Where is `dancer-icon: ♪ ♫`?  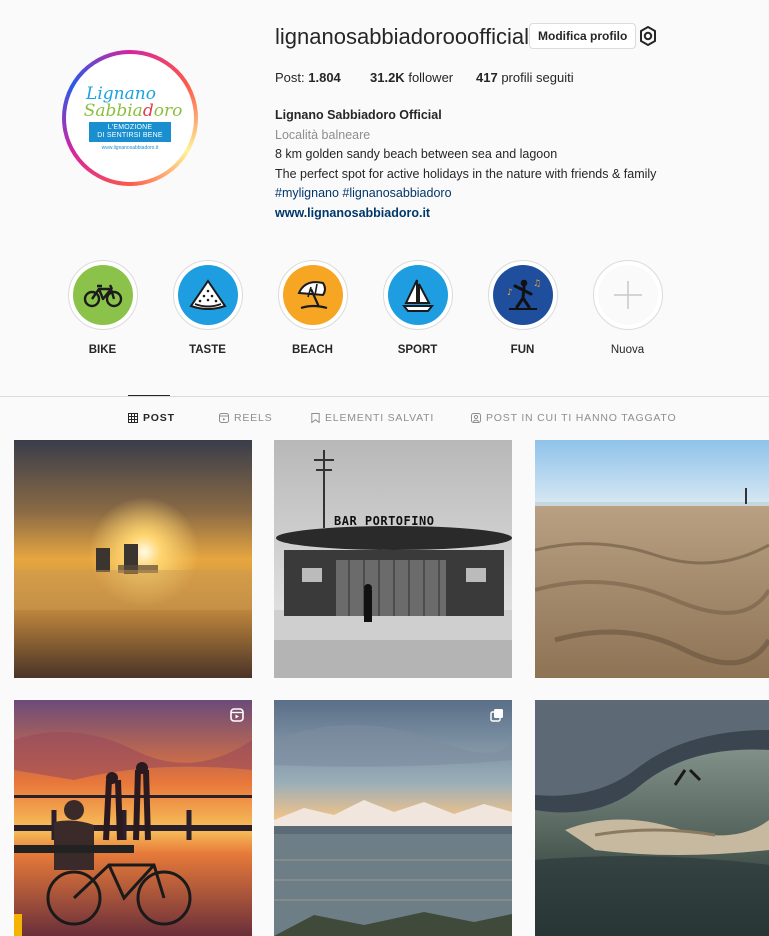 dancer-icon: ♪ ♫ is located at coordinates (524, 294).